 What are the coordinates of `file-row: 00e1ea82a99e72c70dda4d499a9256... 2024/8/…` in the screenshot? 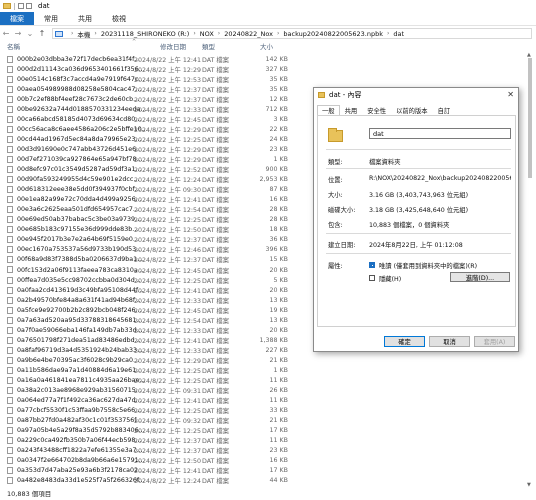 It's located at (150, 200).